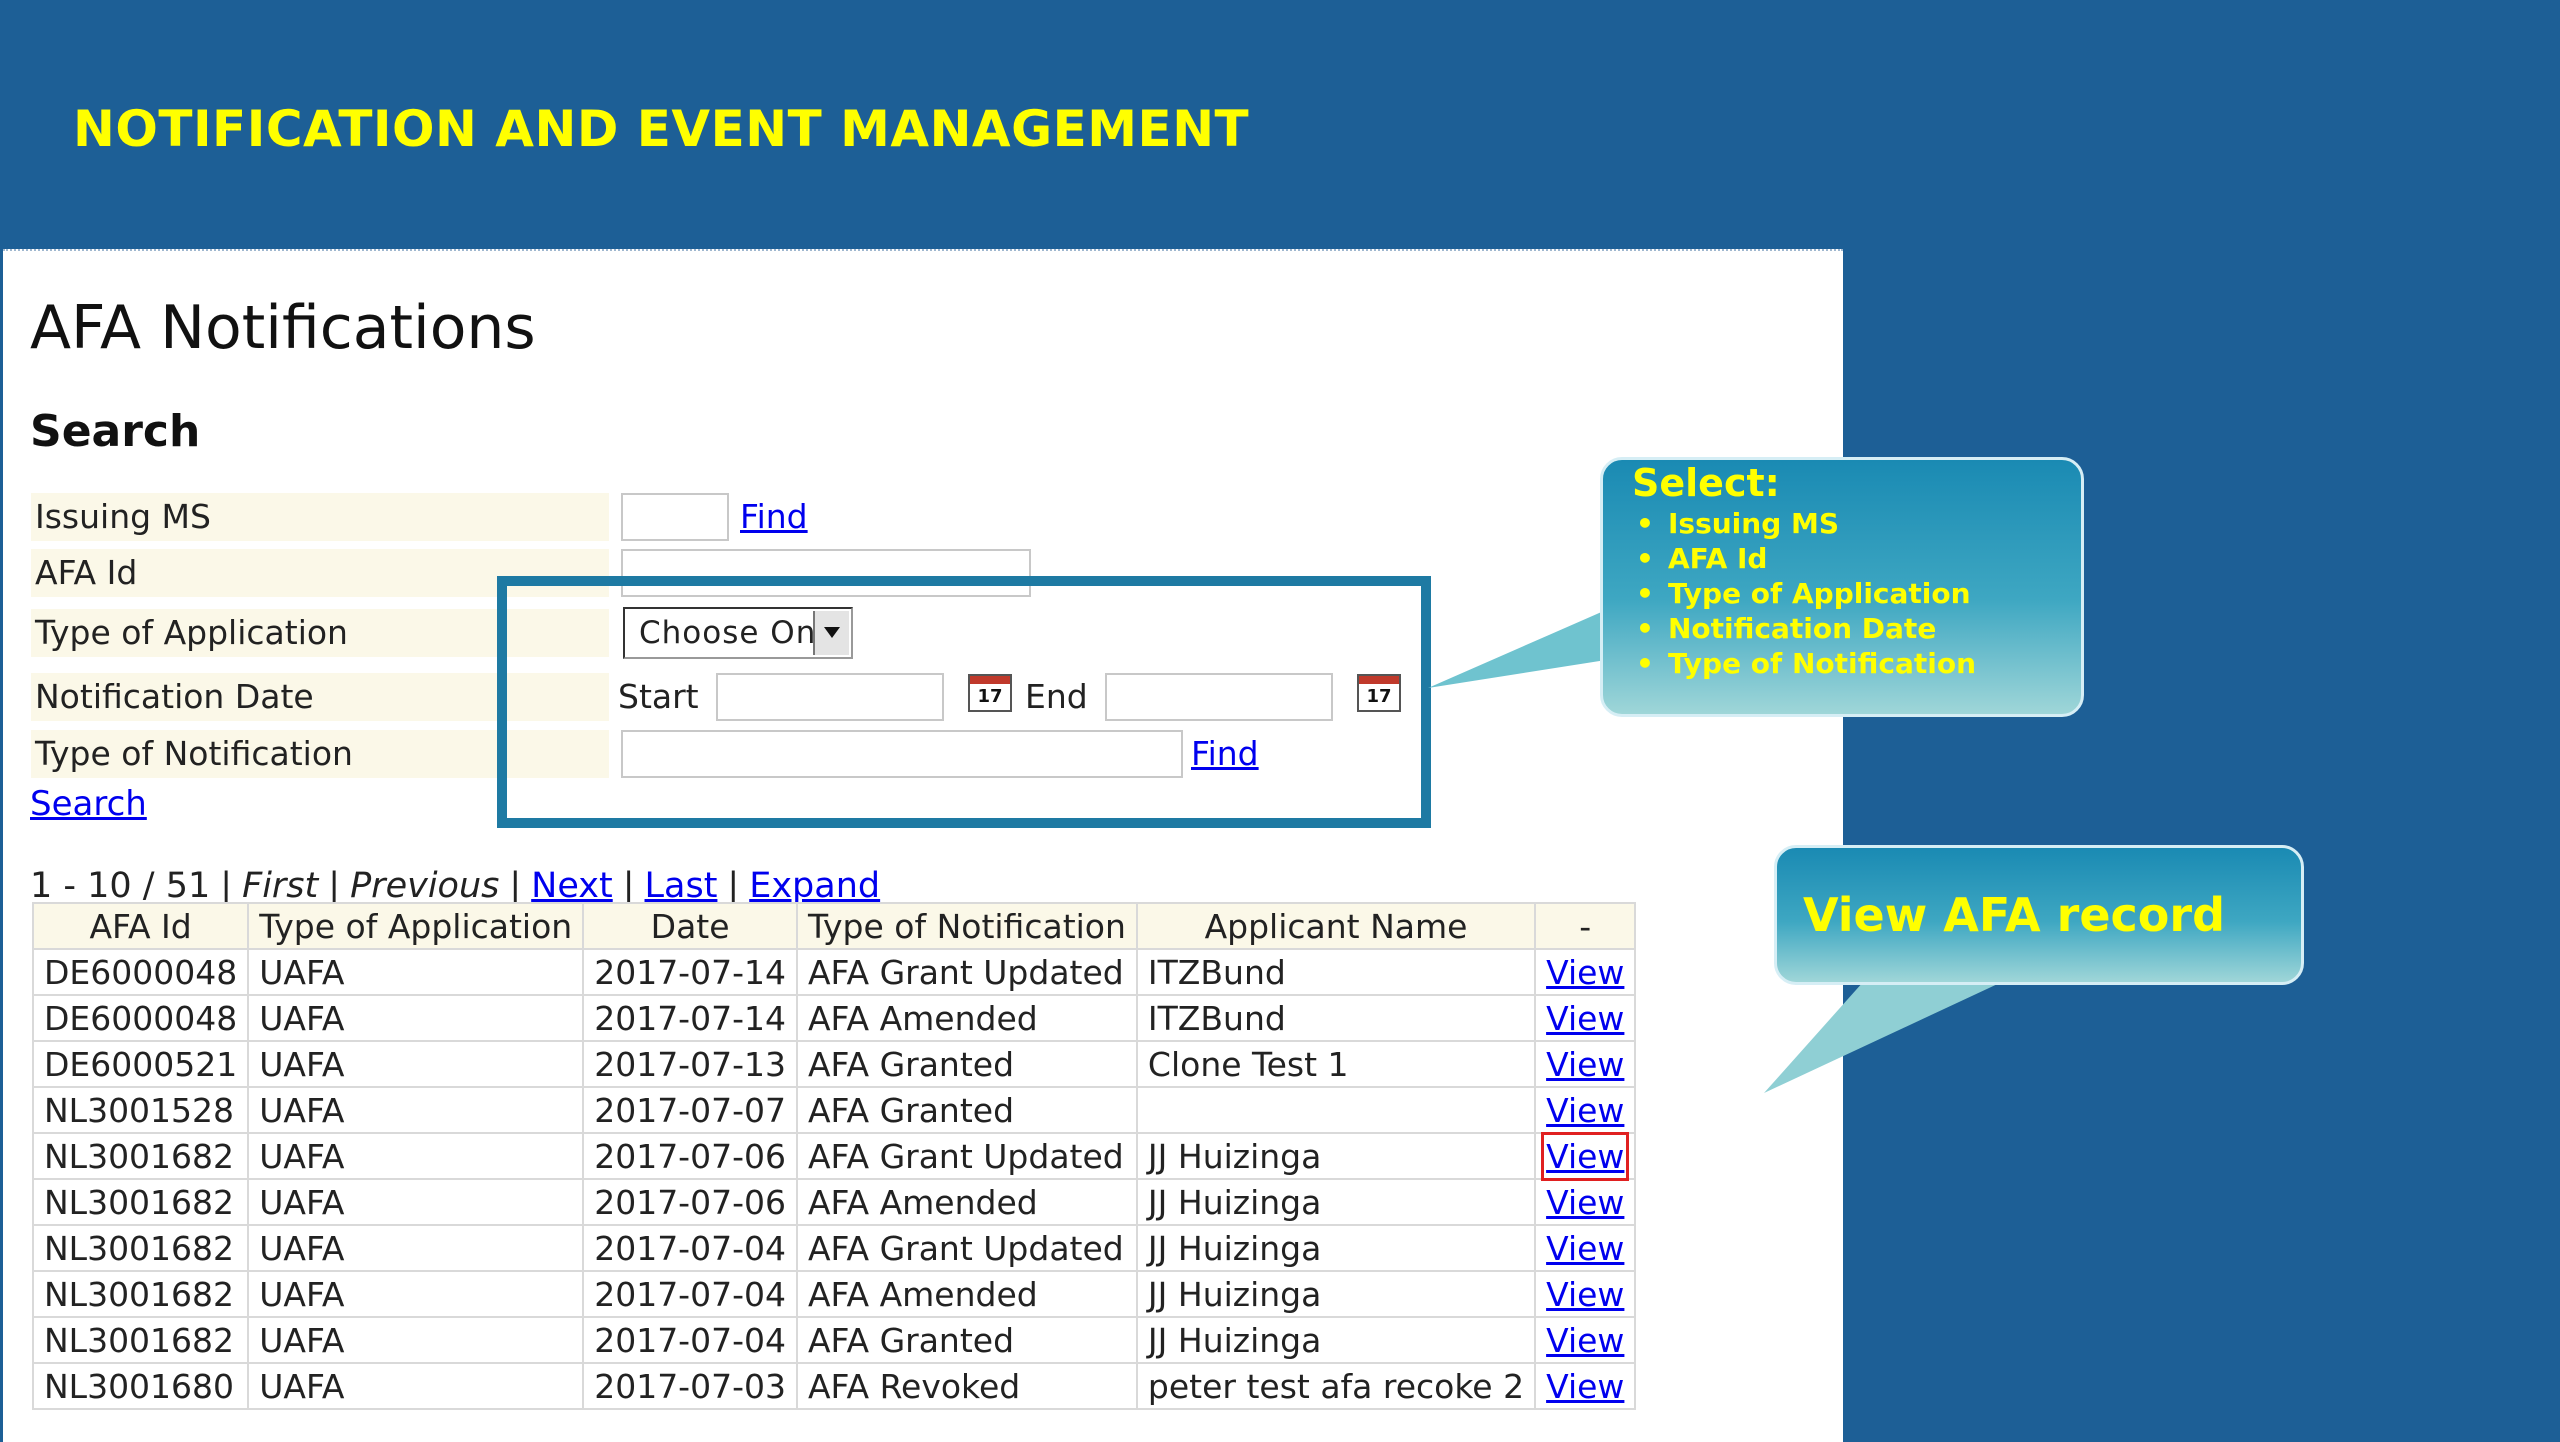  I want to click on column-header: Type of Notification, so click(966, 926).